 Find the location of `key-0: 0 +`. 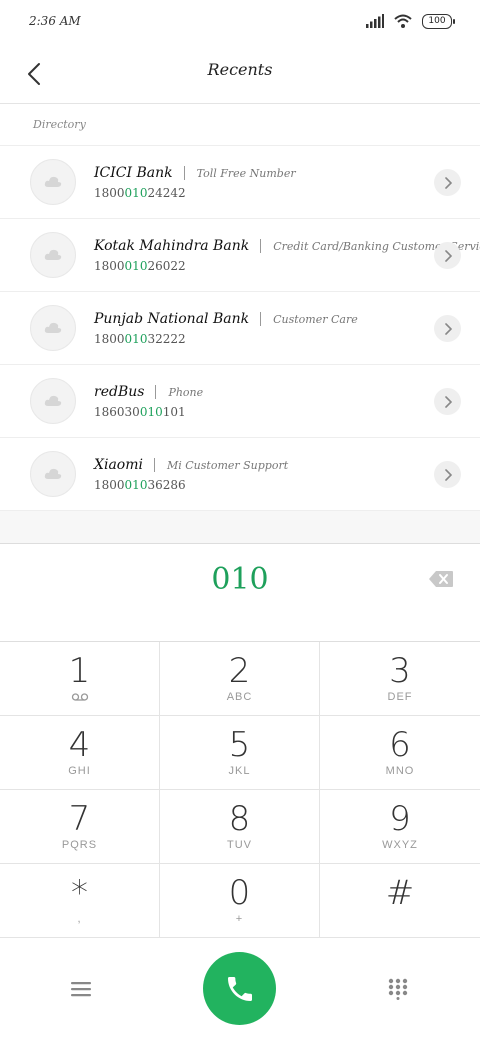

key-0: 0 + is located at coordinates (240, 901).